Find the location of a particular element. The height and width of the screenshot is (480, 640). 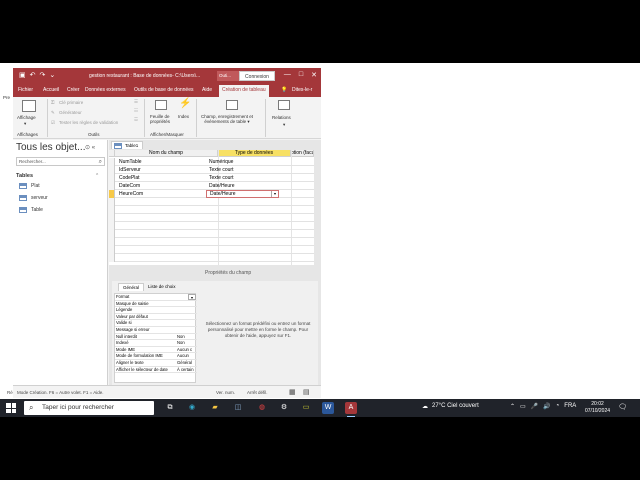

field-name: DateCom is located at coordinates (129, 186).